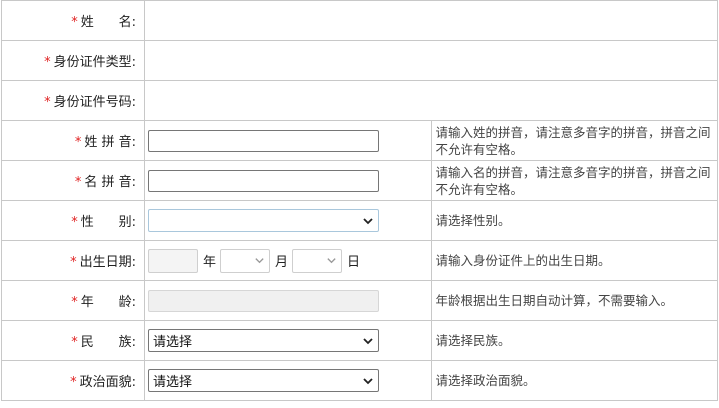  Describe the element at coordinates (108, 342) in the screenshot. I see `ethnicity-label: 民 族:` at that location.